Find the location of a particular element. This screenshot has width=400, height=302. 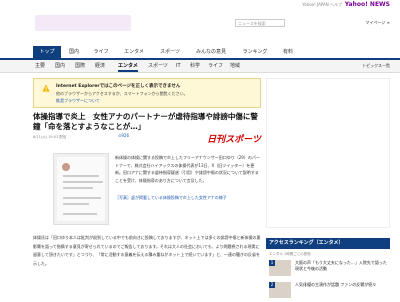

header-links: マイページ ≡ is located at coordinates (377, 23).